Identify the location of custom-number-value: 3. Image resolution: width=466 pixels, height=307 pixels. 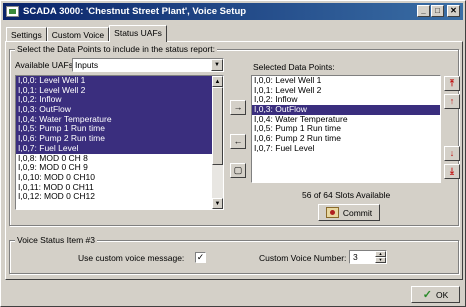
(355, 257).